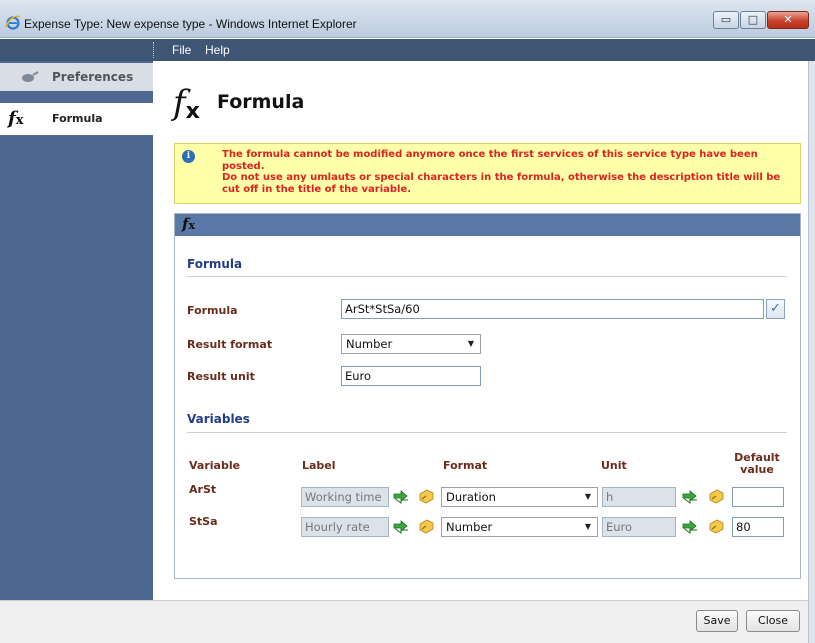 This screenshot has width=815, height=643. I want to click on column-header-variable: Variable, so click(215, 465).